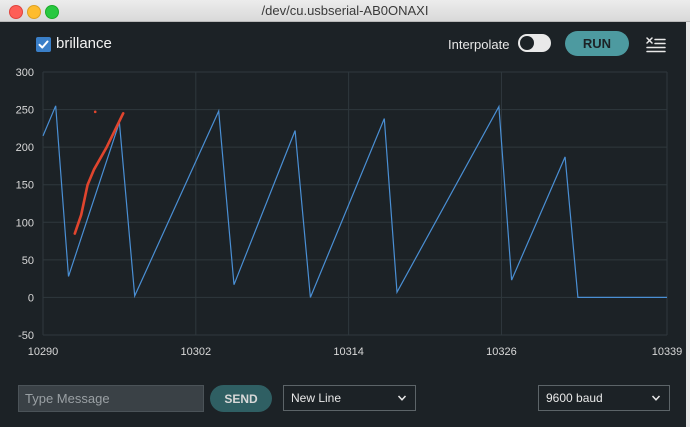  What do you see at coordinates (656, 45) in the screenshot?
I see `clear-list-icon` at bounding box center [656, 45].